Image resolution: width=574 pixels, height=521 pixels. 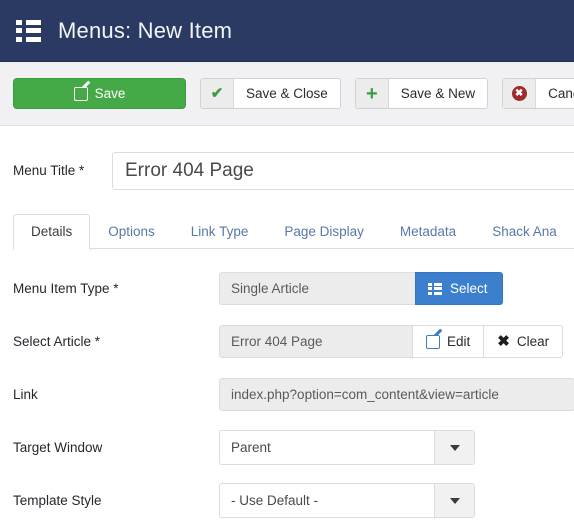 What do you see at coordinates (469, 288) in the screenshot?
I see `select-button-label: Select` at bounding box center [469, 288].